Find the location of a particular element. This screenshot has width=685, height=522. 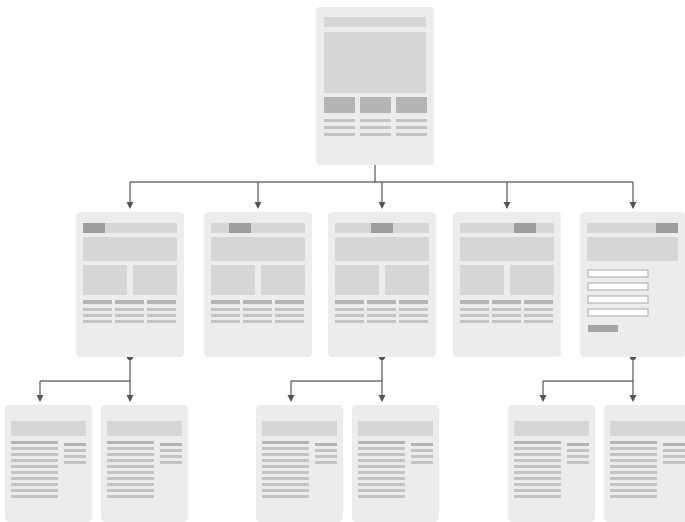

page-home is located at coordinates (375, 86).